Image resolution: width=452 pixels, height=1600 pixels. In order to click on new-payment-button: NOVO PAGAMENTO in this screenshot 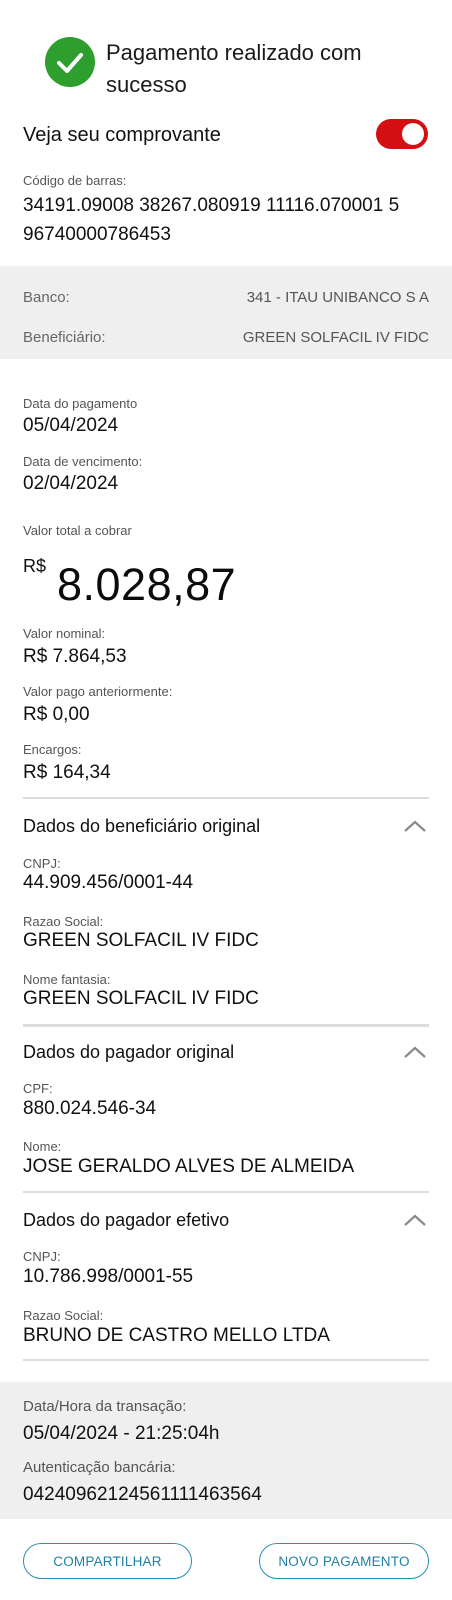, I will do `click(344, 1561)`.